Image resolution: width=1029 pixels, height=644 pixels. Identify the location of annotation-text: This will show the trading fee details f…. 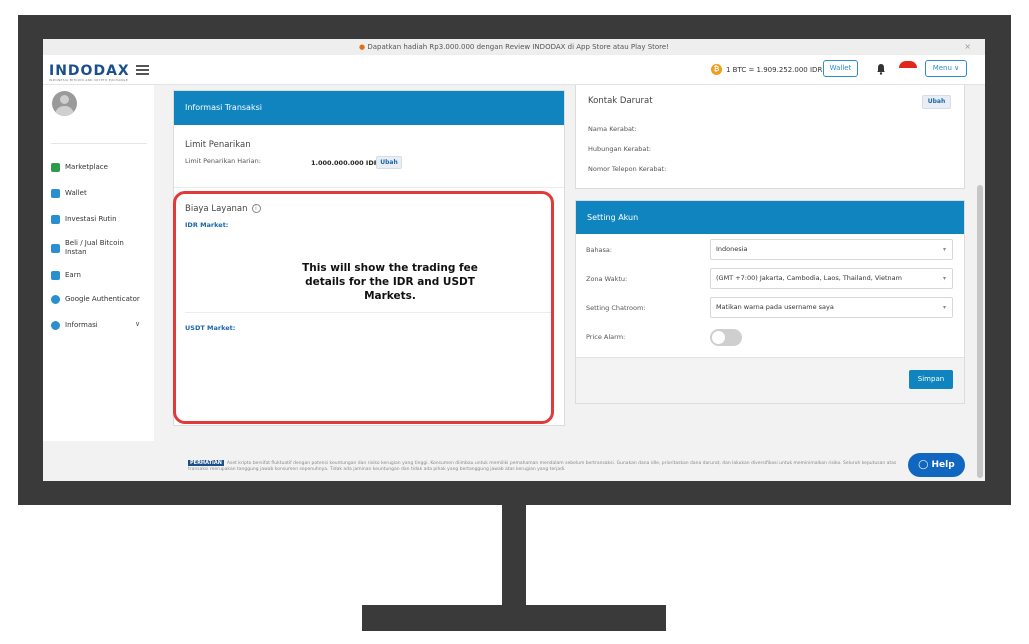
(390, 282).